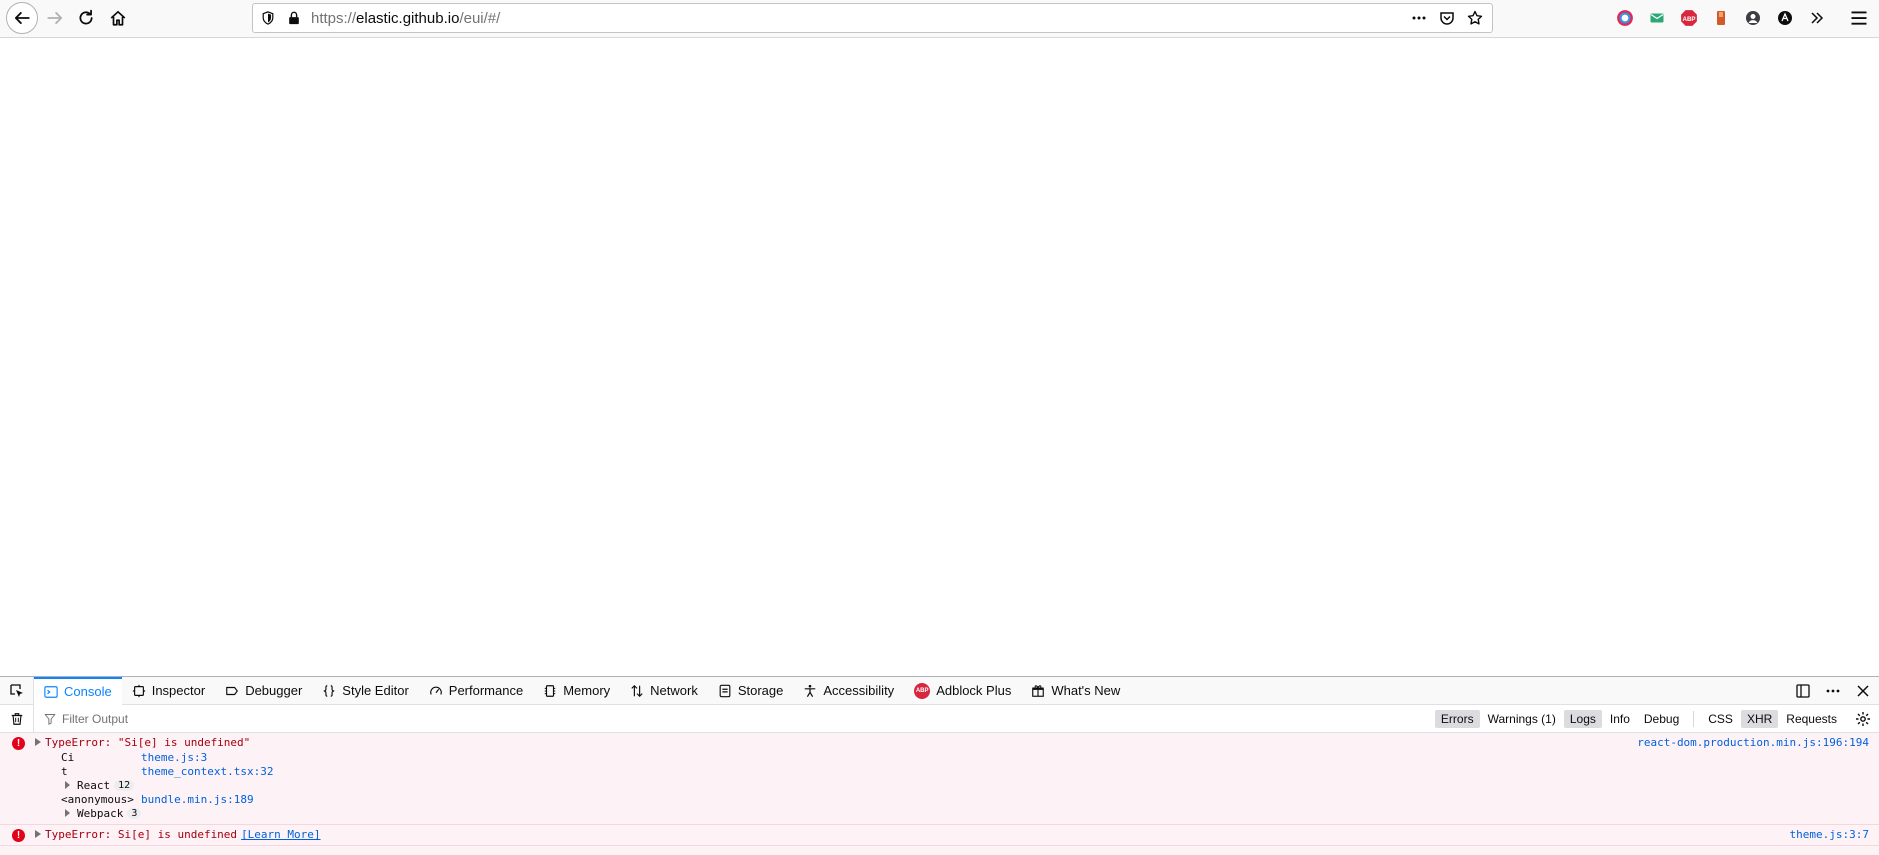 The image size is (1879, 855). Describe the element at coordinates (1625, 18) in the screenshot. I see `color-picker-ext-icon` at that location.